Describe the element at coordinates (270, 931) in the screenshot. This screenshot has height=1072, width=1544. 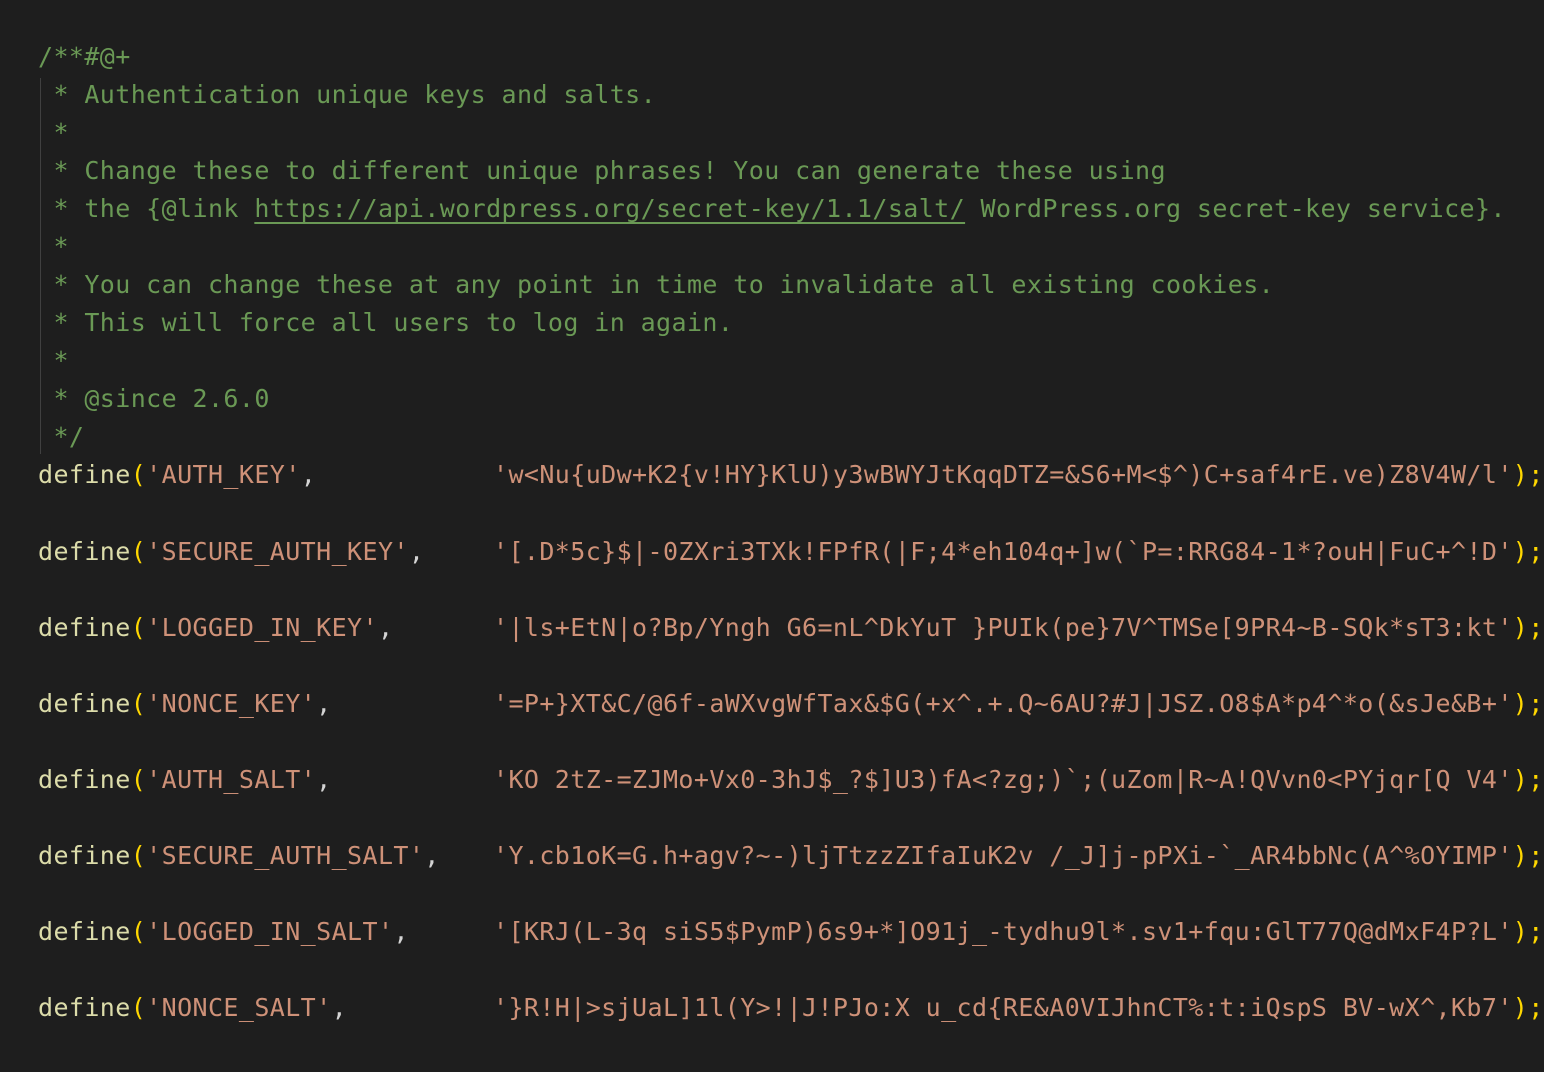
I see `define-key: 'LOGGED_IN_SALT'` at that location.